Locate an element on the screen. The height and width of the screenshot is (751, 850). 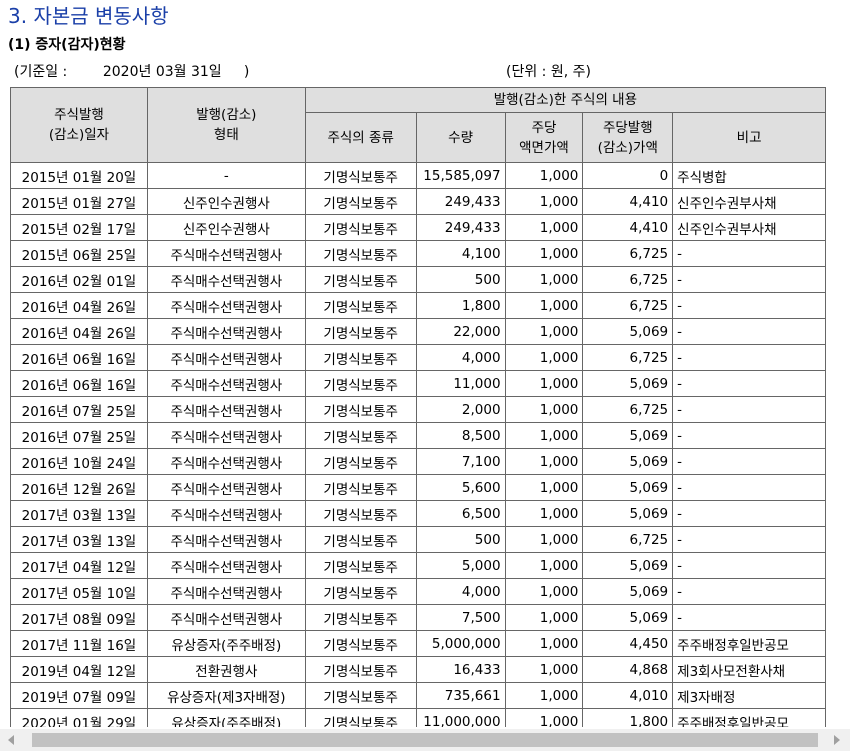
cell-date: 2019년 07월 09일 is located at coordinates (79, 695).